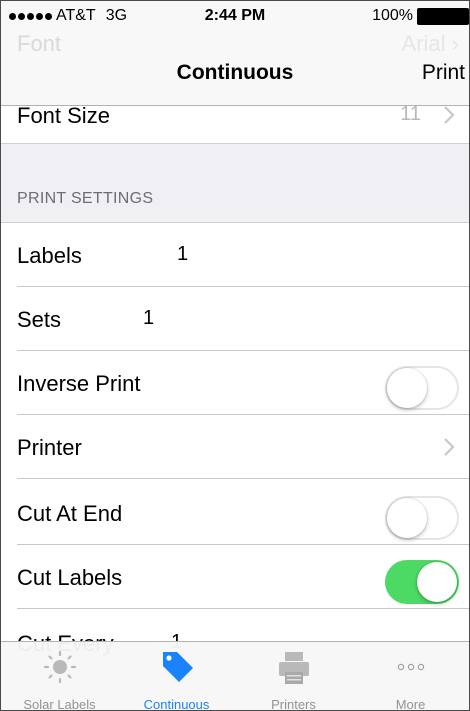 The height and width of the screenshot is (711, 470). What do you see at coordinates (59, 704) in the screenshot?
I see `tab-label: Solar Labels` at bounding box center [59, 704].